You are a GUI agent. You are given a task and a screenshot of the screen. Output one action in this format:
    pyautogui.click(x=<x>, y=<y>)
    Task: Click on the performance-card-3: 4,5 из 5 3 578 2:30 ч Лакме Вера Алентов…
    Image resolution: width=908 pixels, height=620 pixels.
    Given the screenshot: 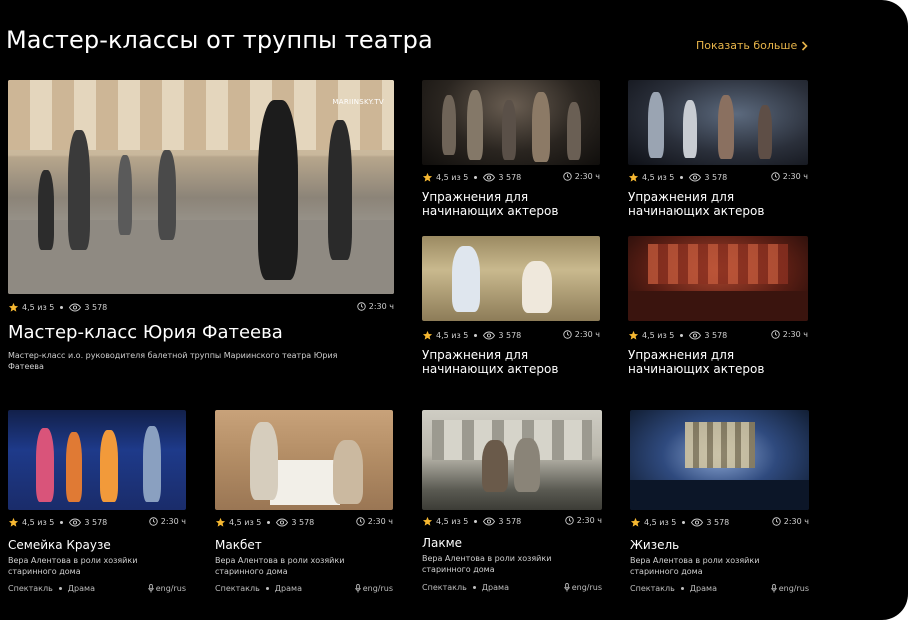 What is the action you would take?
    pyautogui.click(x=512, y=505)
    